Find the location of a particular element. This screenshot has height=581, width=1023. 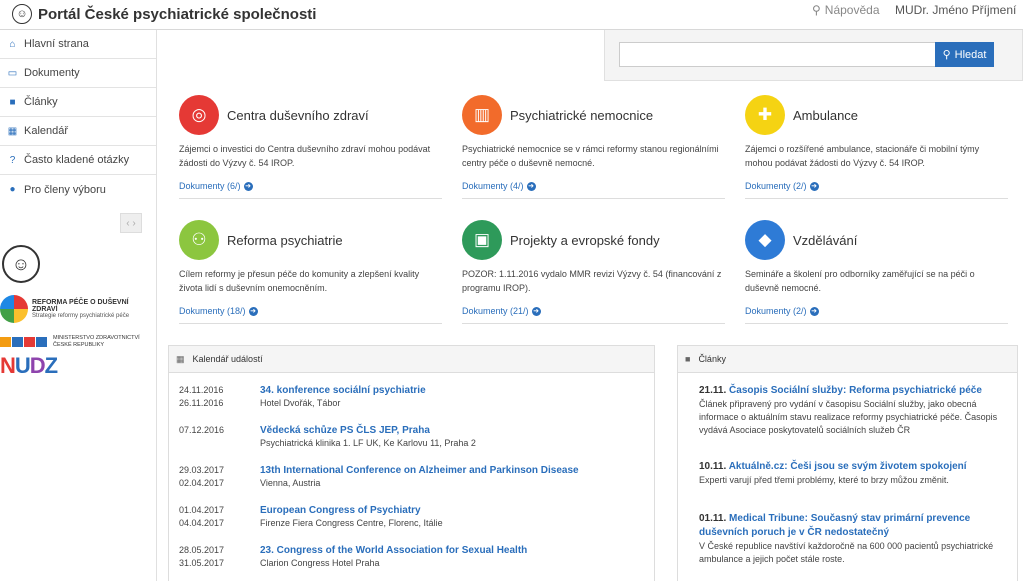

sidebar-item-home: ⌂ Hlavní strana is located at coordinates (78, 44).